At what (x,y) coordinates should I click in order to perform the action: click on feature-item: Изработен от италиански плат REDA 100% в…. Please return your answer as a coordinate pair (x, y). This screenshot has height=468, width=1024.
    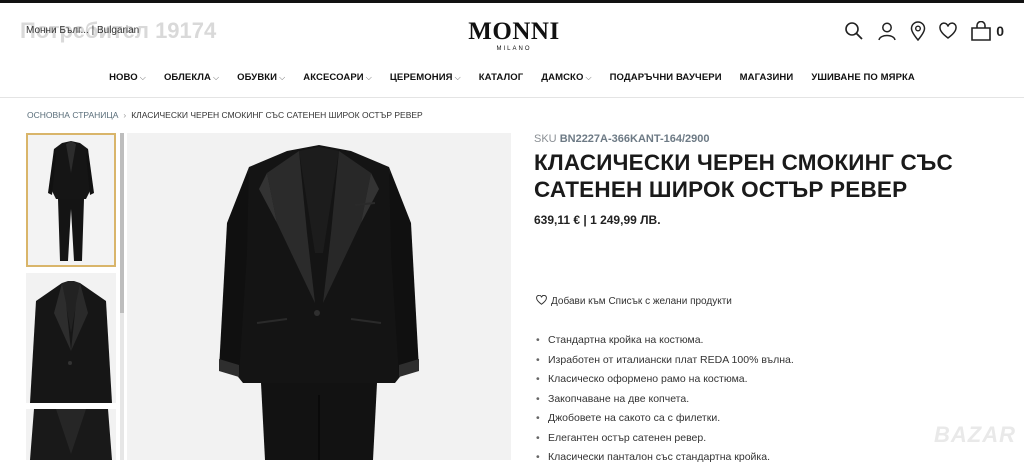
    Looking at the image, I should click on (664, 361).